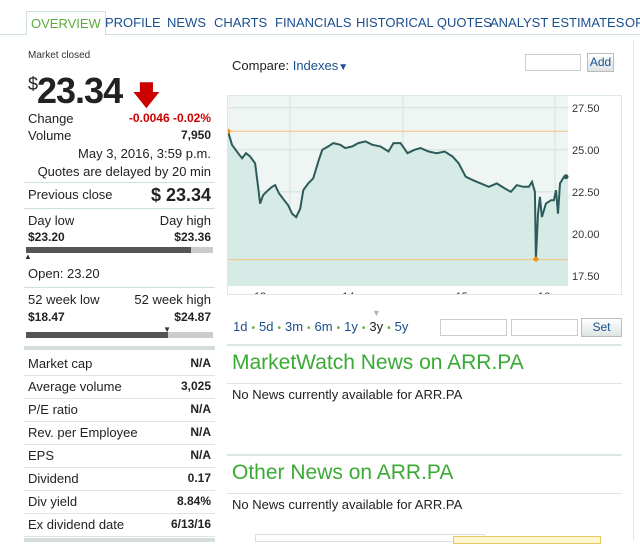  What do you see at coordinates (324, 326) in the screenshot?
I see `range-6m: 6m` at bounding box center [324, 326].